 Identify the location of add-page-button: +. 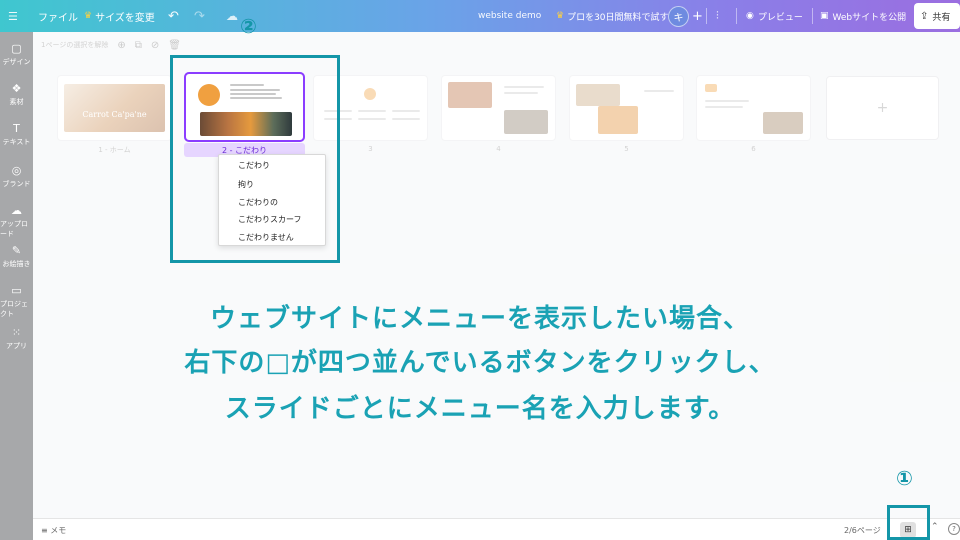
(882, 108).